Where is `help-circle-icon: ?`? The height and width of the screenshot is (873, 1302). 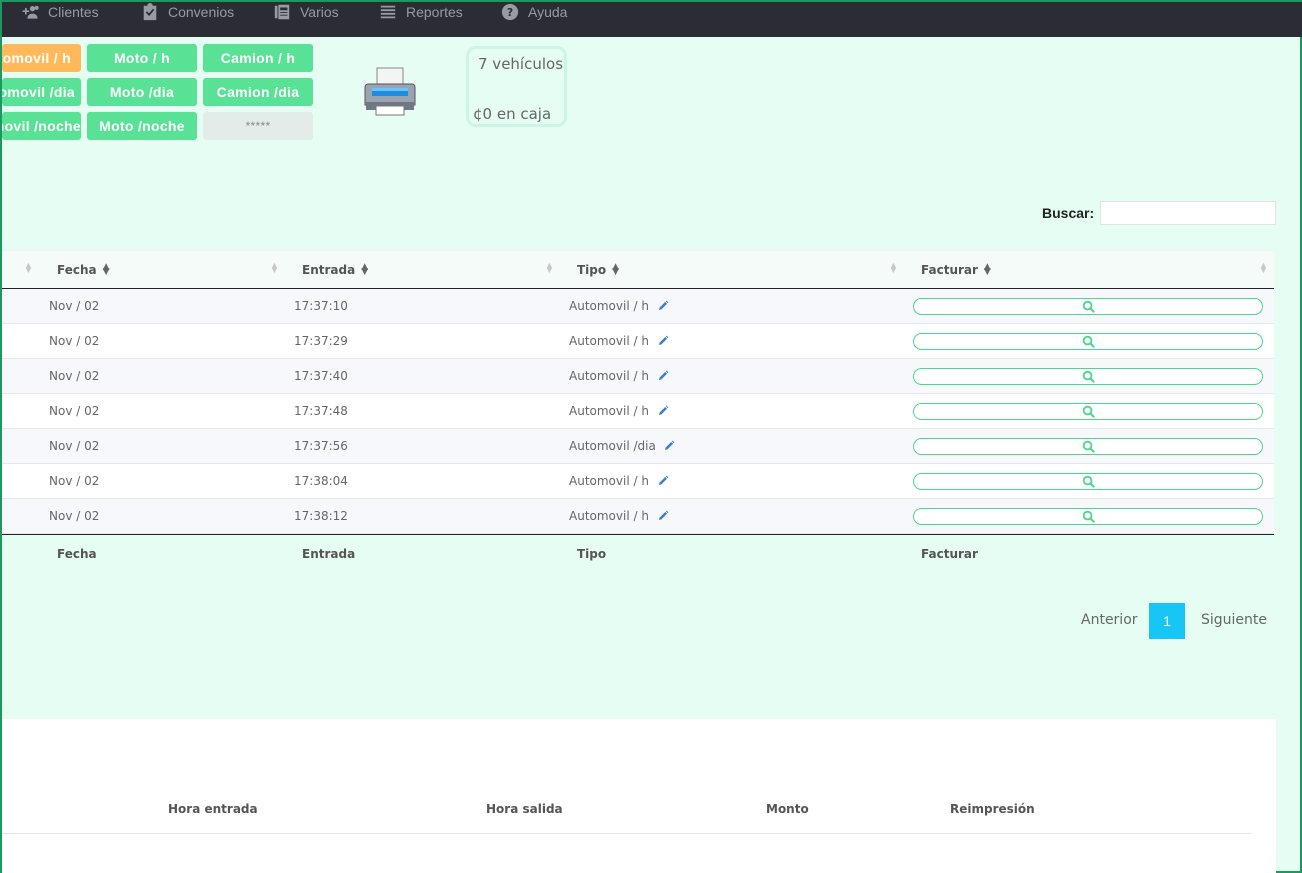
help-circle-icon: ? is located at coordinates (510, 12).